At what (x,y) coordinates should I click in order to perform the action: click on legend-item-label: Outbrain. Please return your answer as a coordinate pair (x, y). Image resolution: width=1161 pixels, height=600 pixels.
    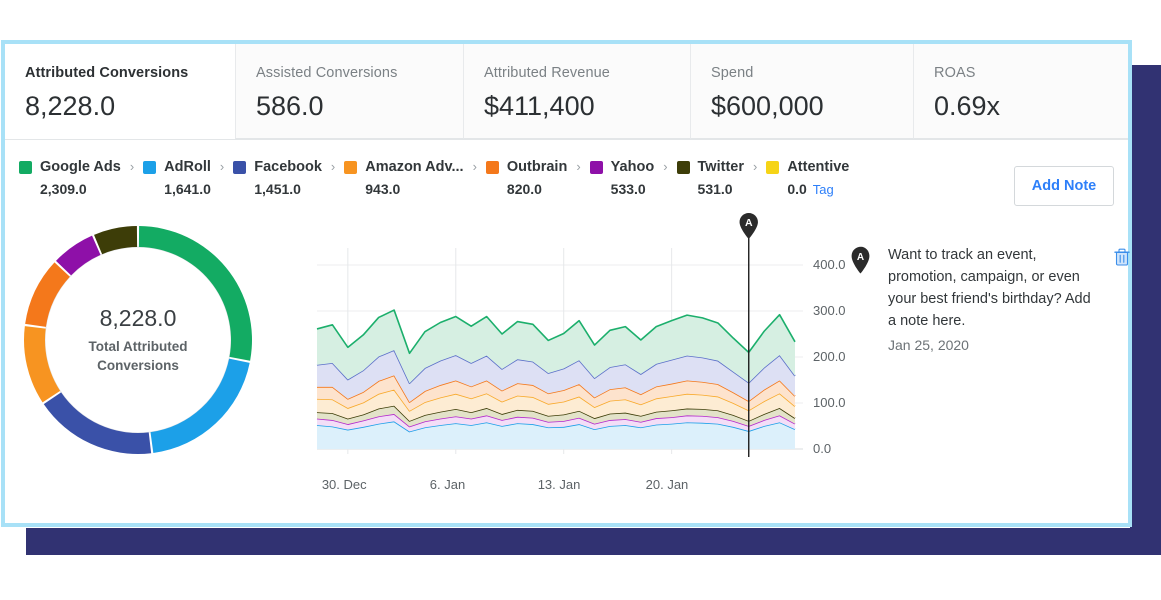
    Looking at the image, I should click on (537, 167).